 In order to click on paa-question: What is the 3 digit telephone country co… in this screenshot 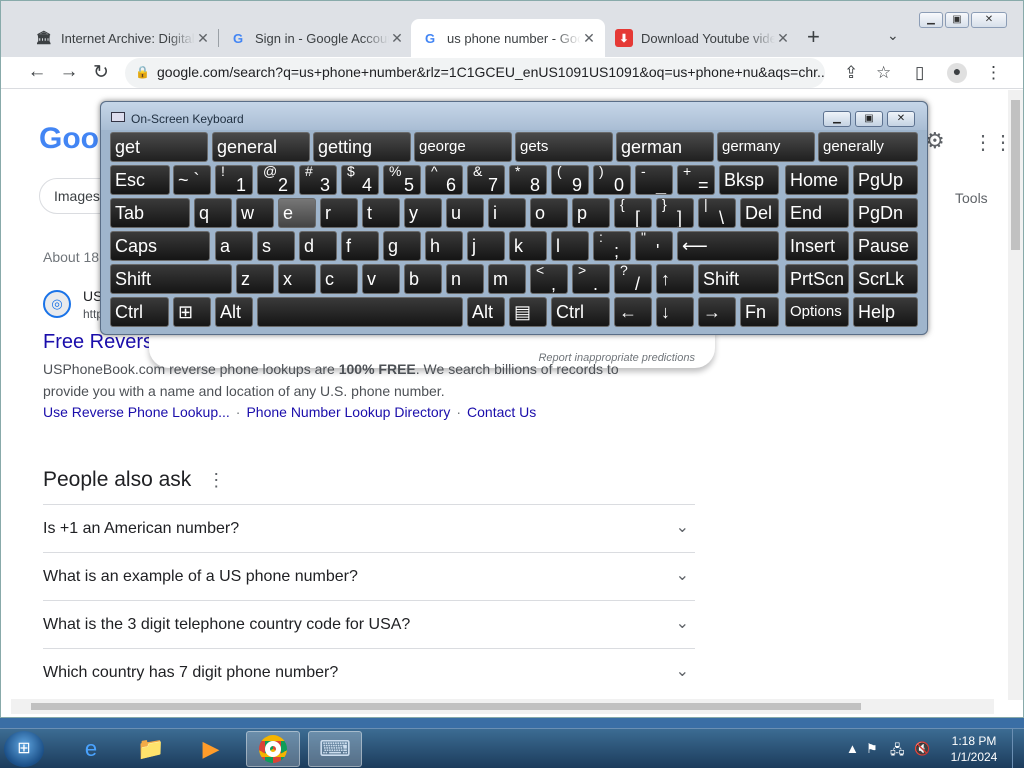, I will do `click(369, 624)`.